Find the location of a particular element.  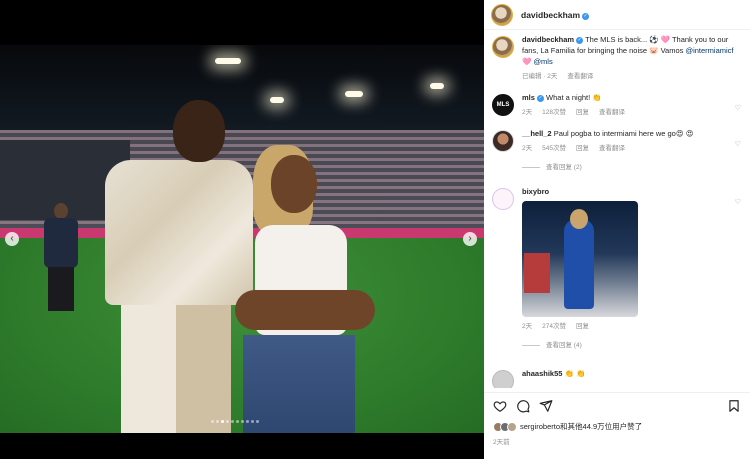

view-replies-label: 查看回复 (4) is located at coordinates (564, 345).